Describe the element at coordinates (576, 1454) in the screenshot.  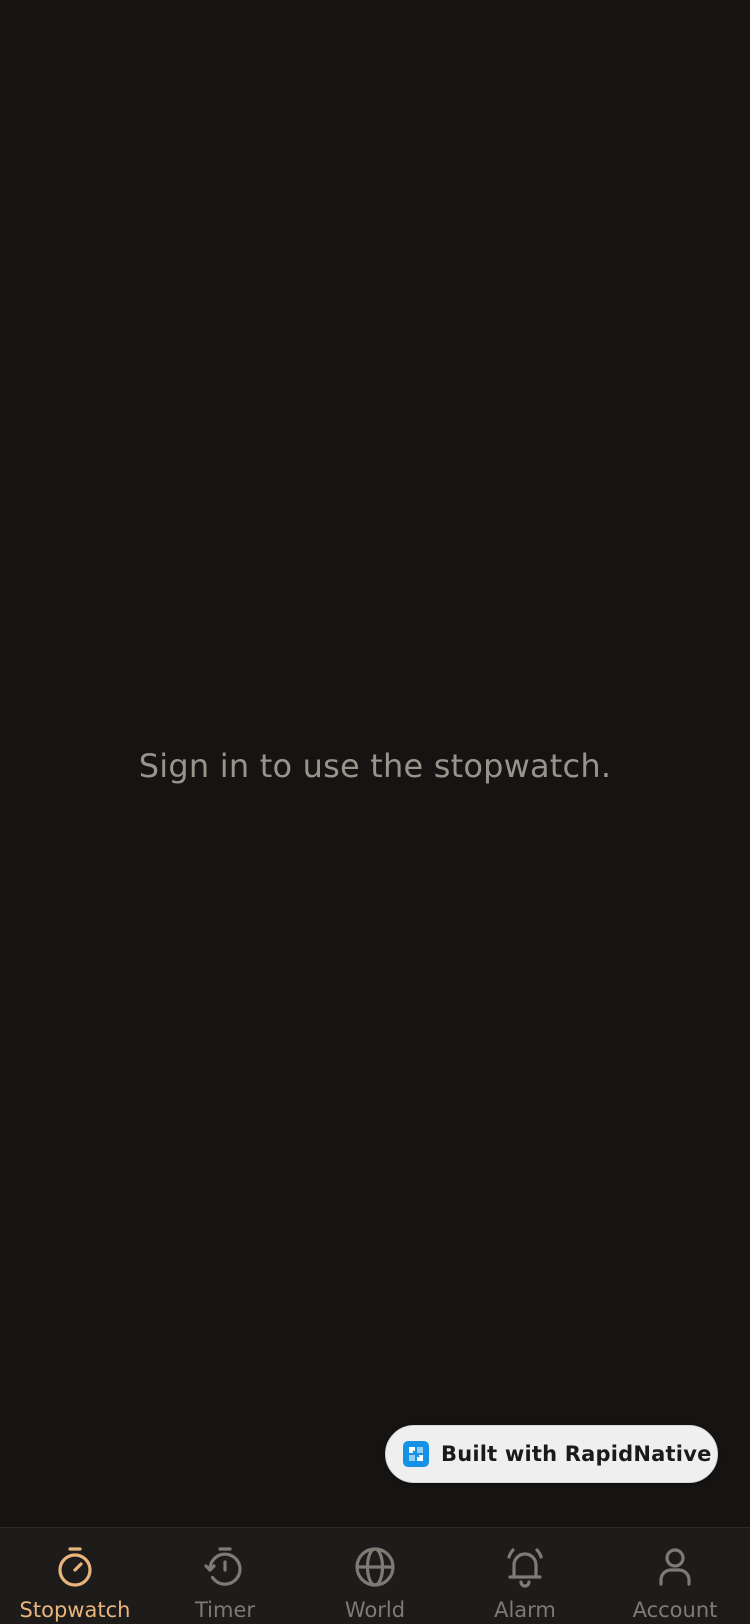
I see `badge-label: Built with RapidNative` at that location.